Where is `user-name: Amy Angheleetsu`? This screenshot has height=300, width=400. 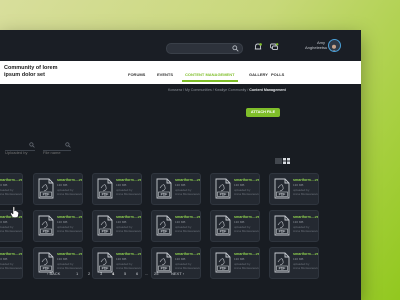 user-name: Amy Angheleetsu is located at coordinates (316, 45).